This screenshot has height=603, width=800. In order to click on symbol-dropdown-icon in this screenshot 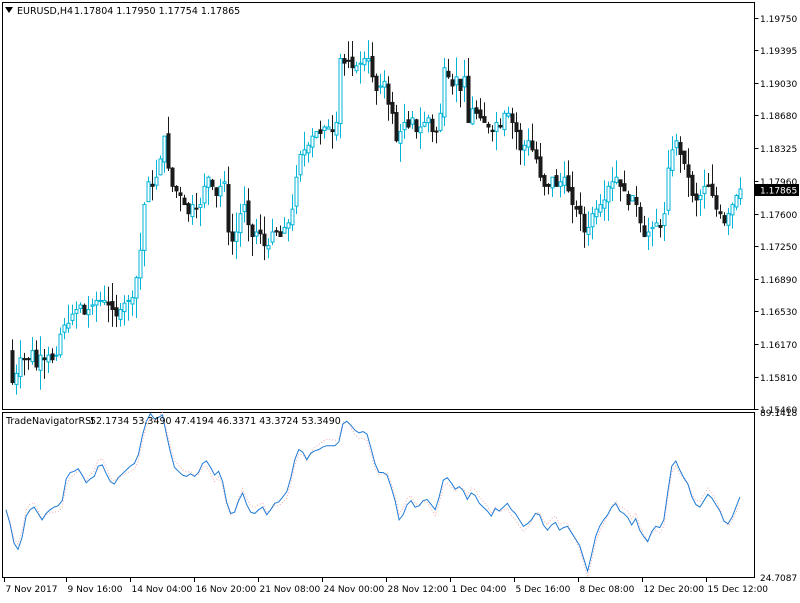, I will do `click(9, 10)`.